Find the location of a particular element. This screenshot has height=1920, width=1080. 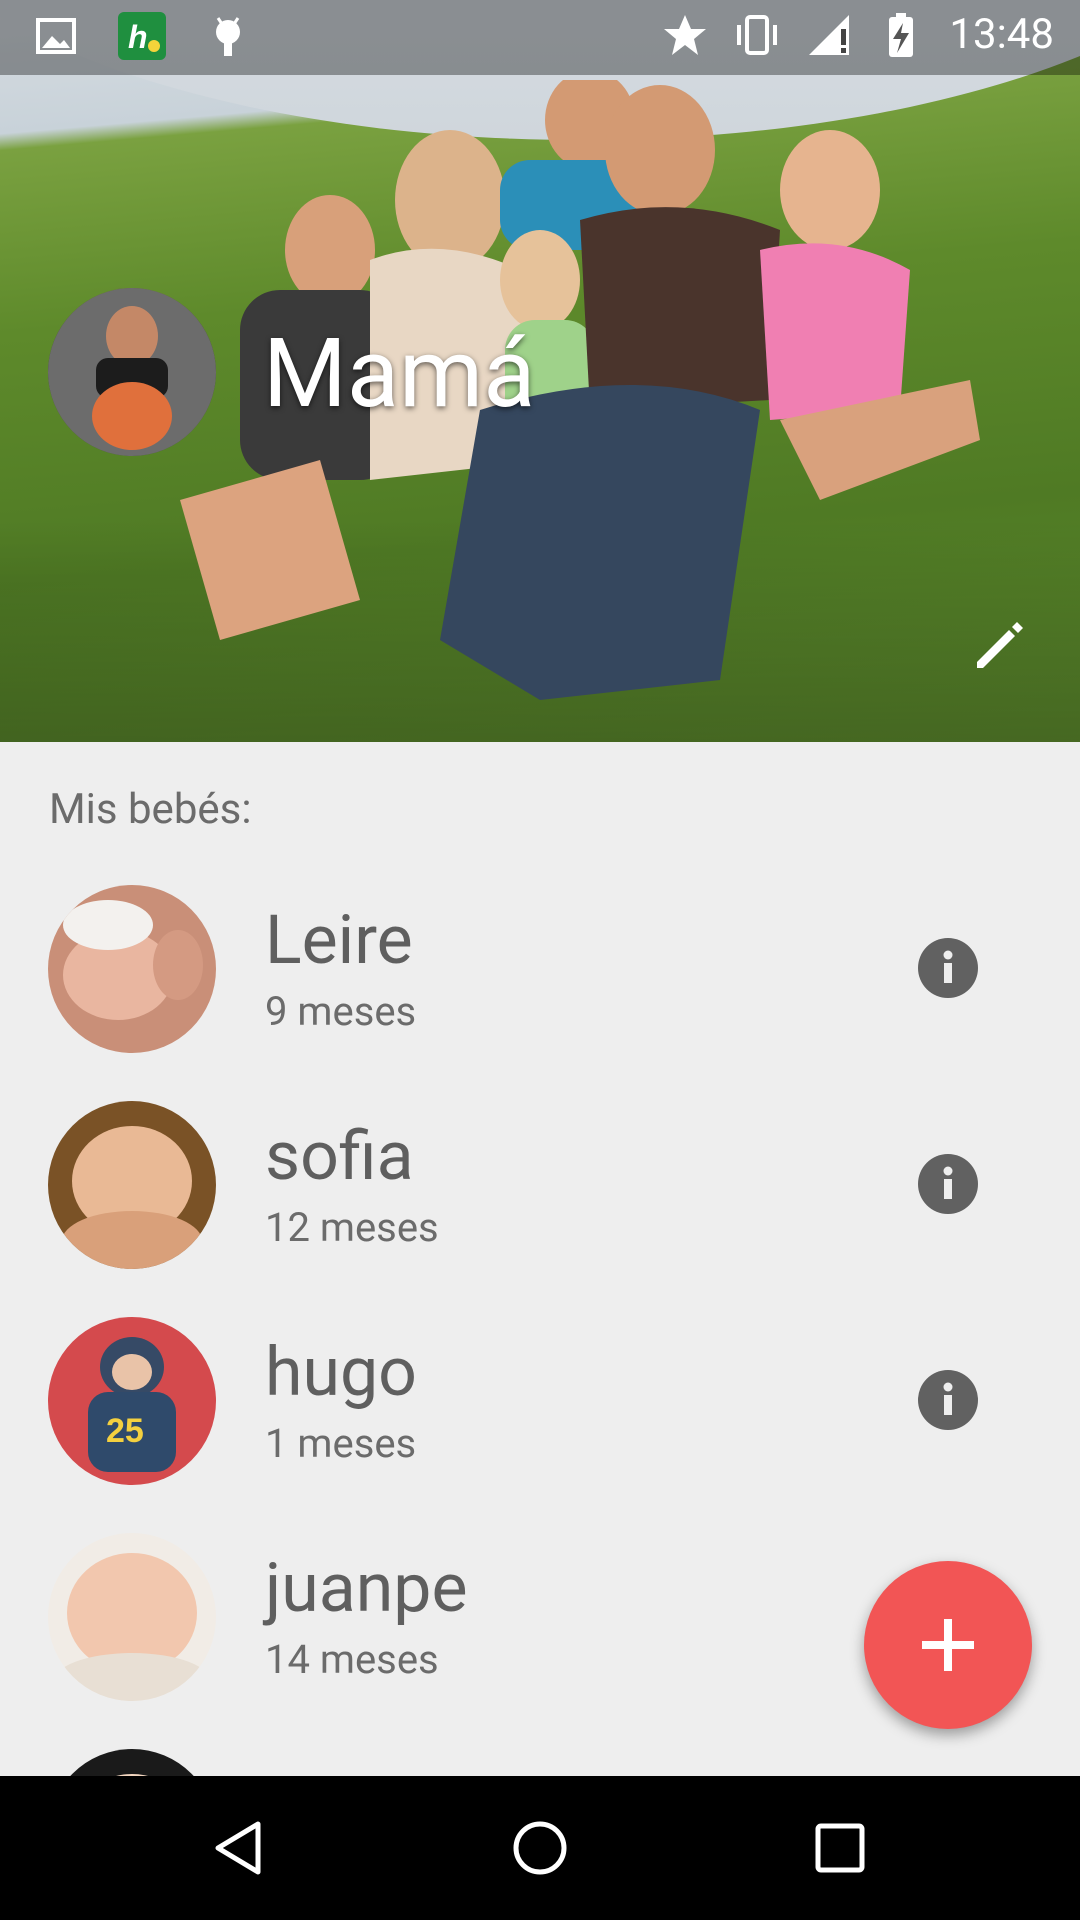

star-icon is located at coordinates (685, 34).